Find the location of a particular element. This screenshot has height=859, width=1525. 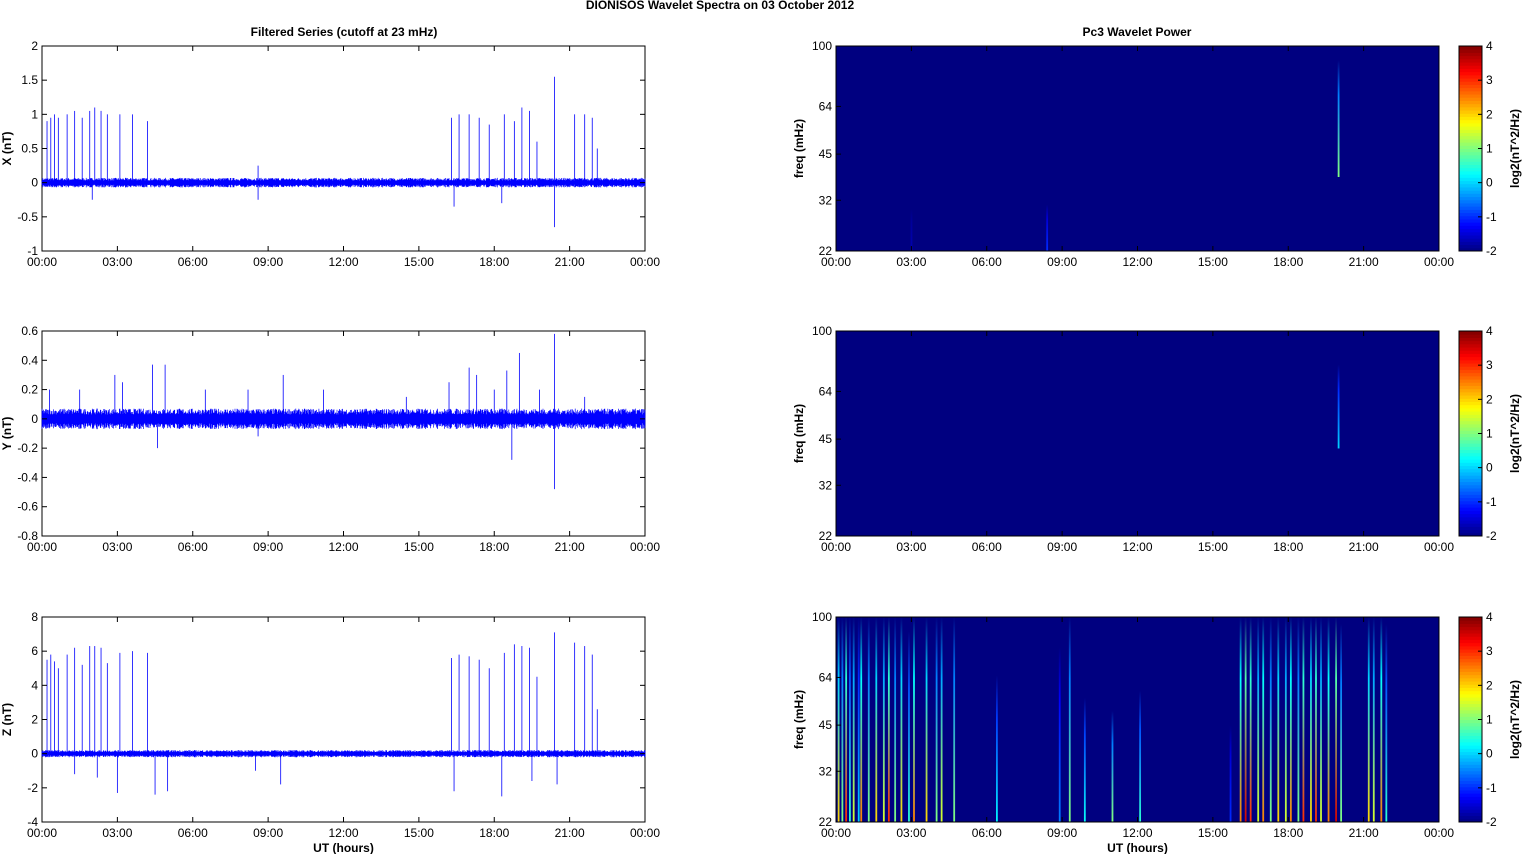

colorbar-tick-label: 2 is located at coordinates (1489, 685).